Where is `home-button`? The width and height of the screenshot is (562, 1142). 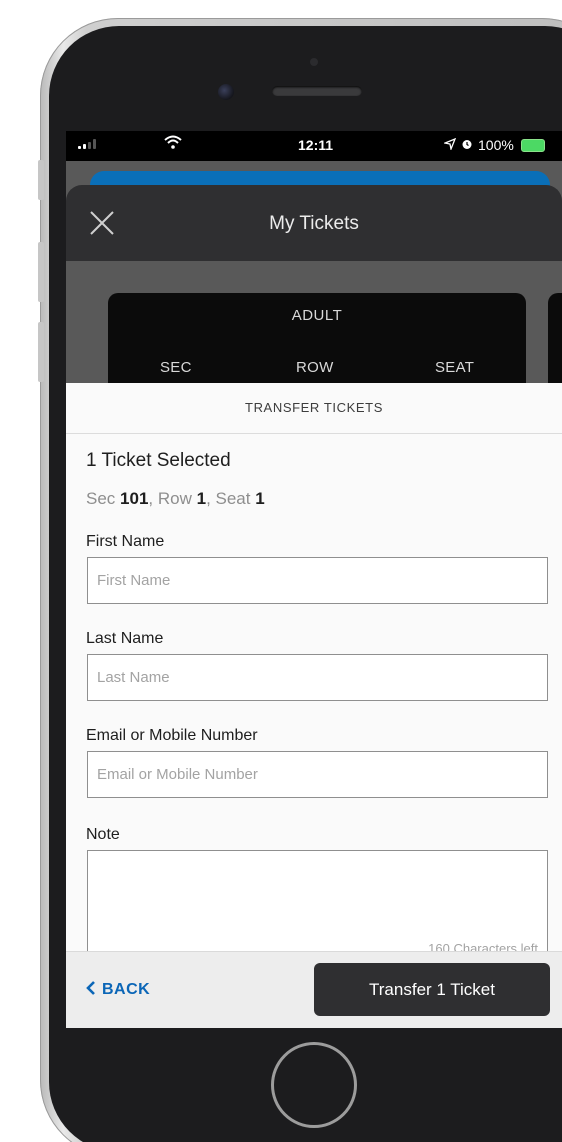 home-button is located at coordinates (314, 1085).